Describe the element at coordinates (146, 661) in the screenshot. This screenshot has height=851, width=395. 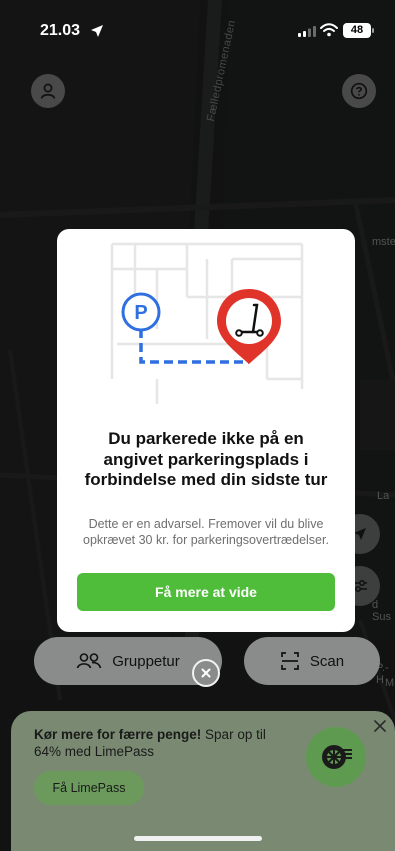
I see `group-ride-label: Gruppetur` at that location.